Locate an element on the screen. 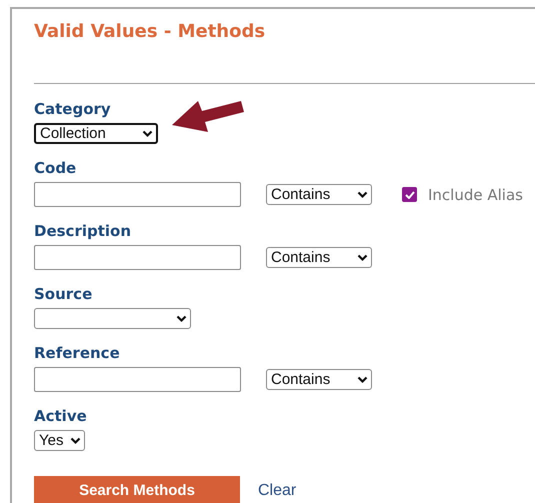 The image size is (535, 503). field-label: Description is located at coordinates (83, 231).